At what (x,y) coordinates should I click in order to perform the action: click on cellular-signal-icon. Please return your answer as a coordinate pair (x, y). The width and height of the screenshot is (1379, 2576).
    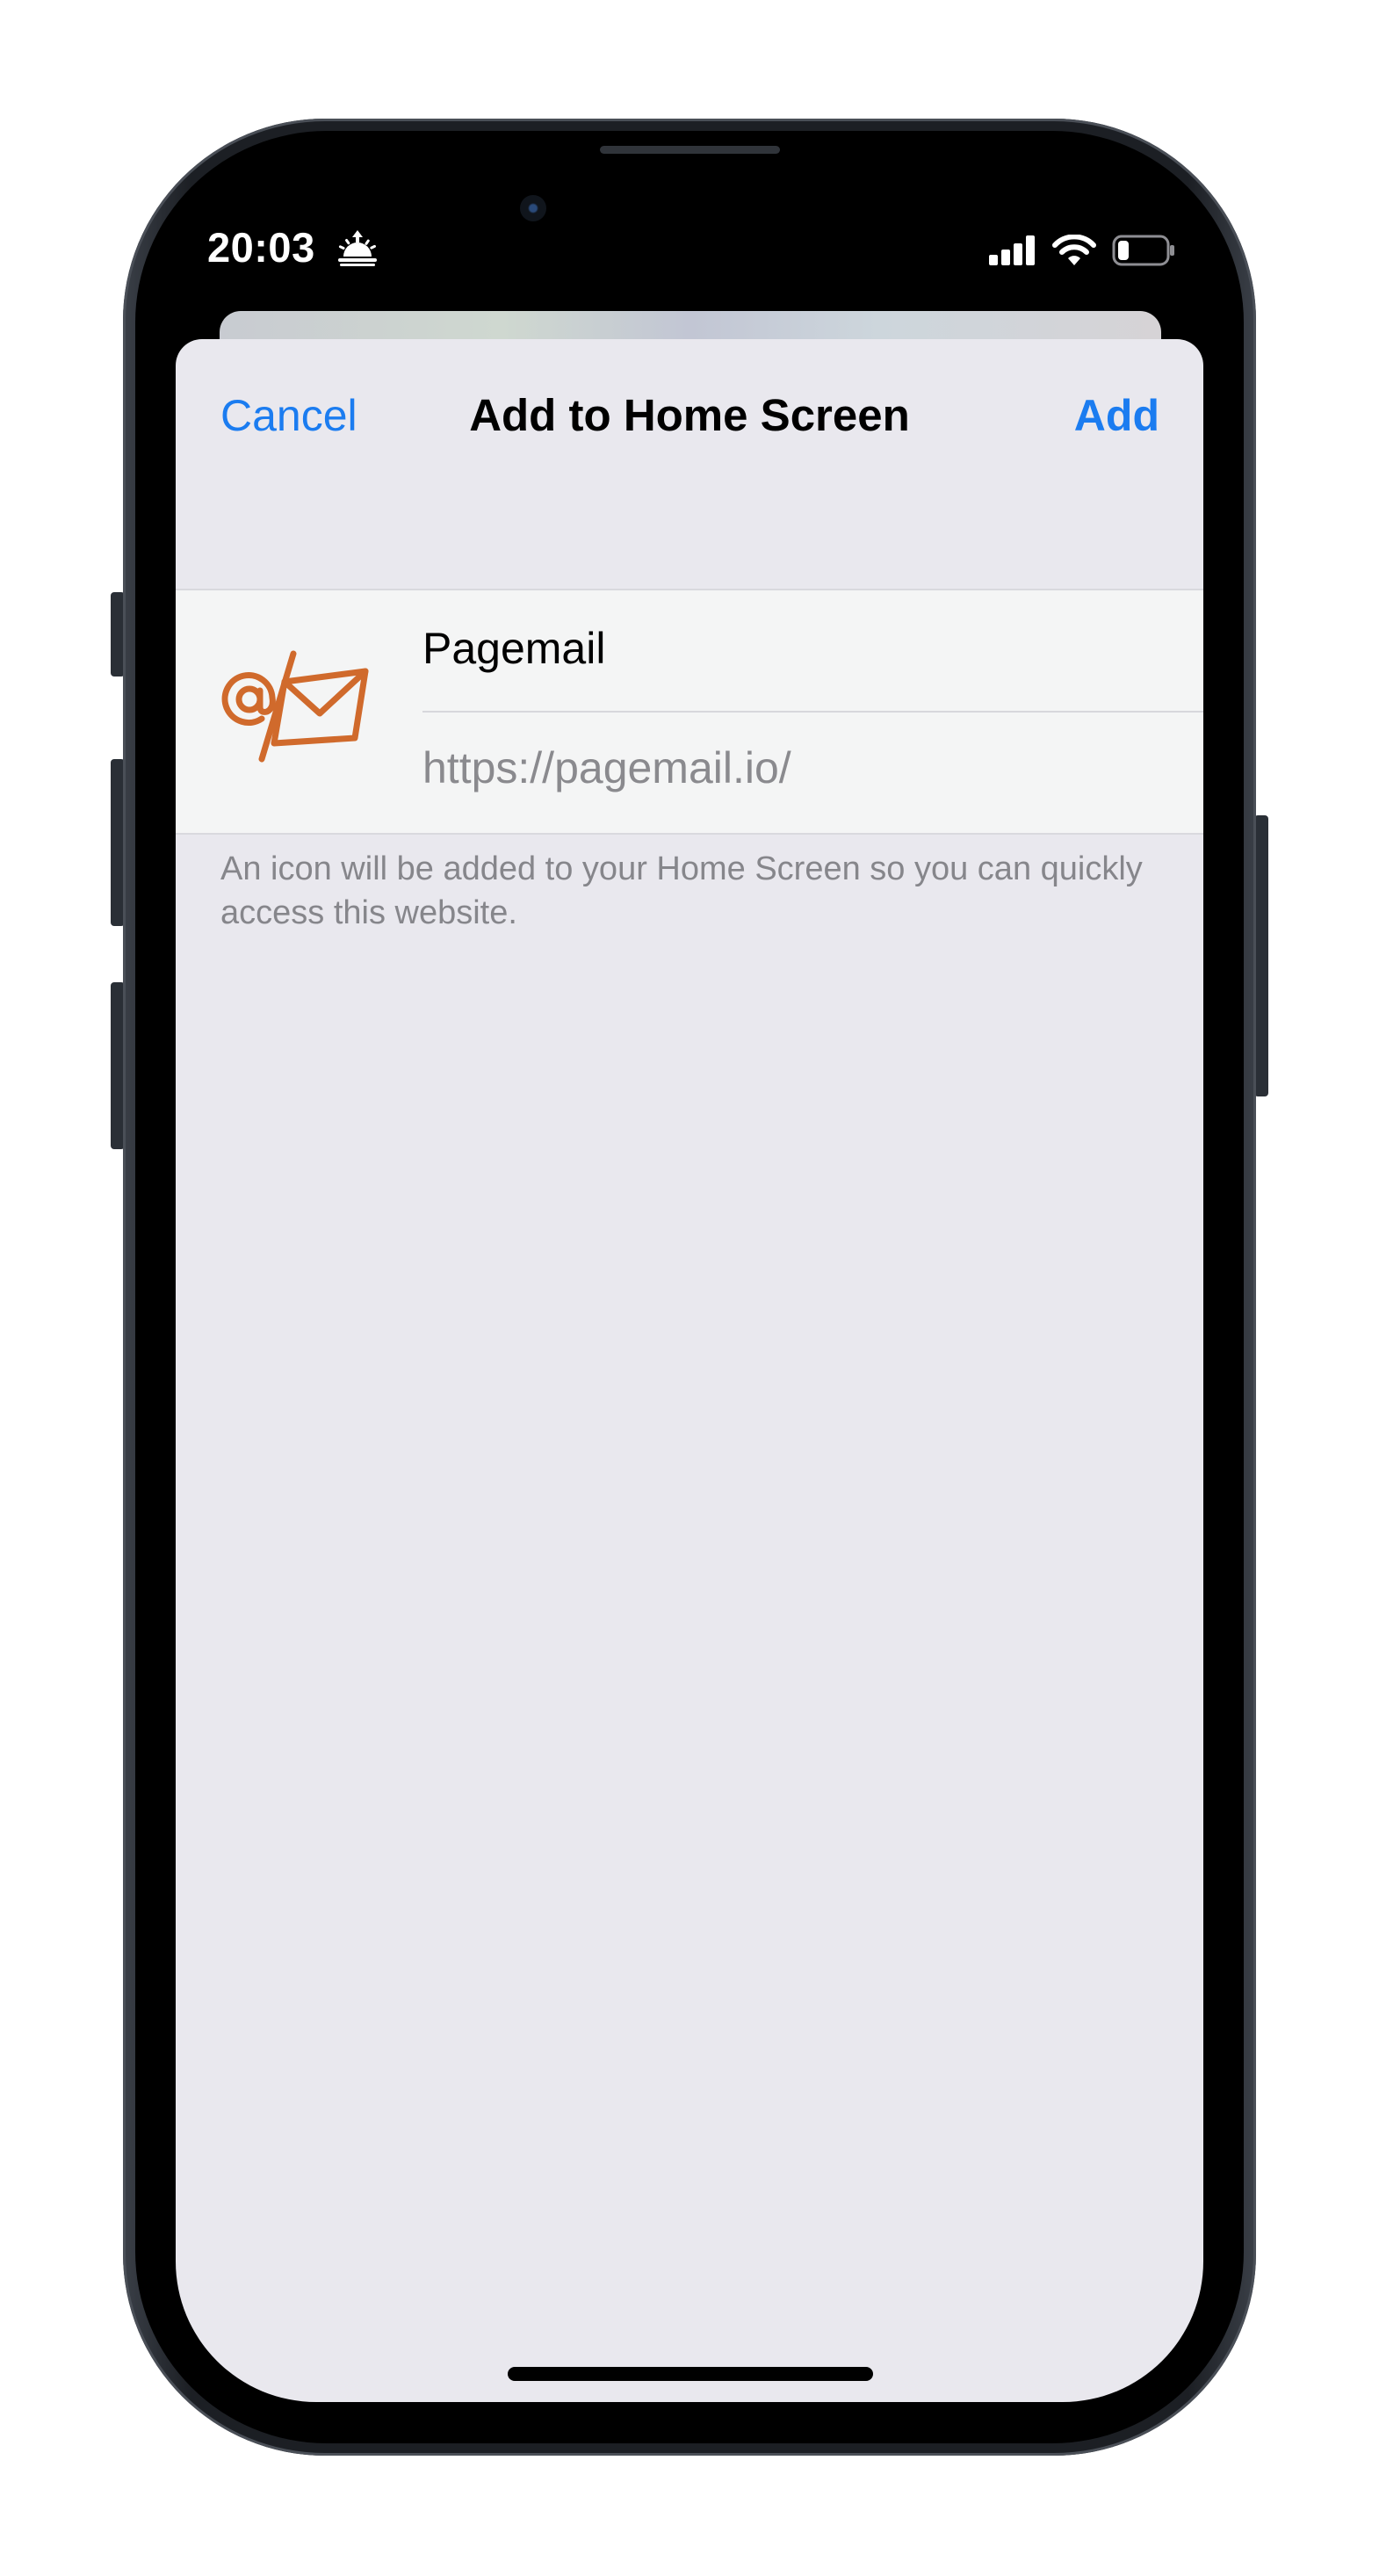
    Looking at the image, I should click on (1012, 250).